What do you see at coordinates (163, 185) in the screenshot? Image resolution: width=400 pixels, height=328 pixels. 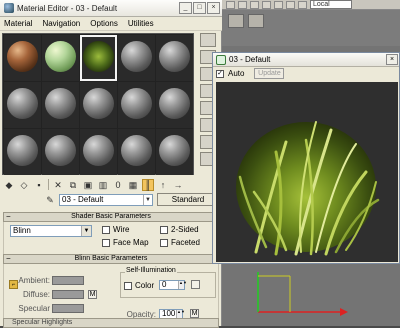 I see `go-to-parent-icon: ↑` at bounding box center [163, 185].